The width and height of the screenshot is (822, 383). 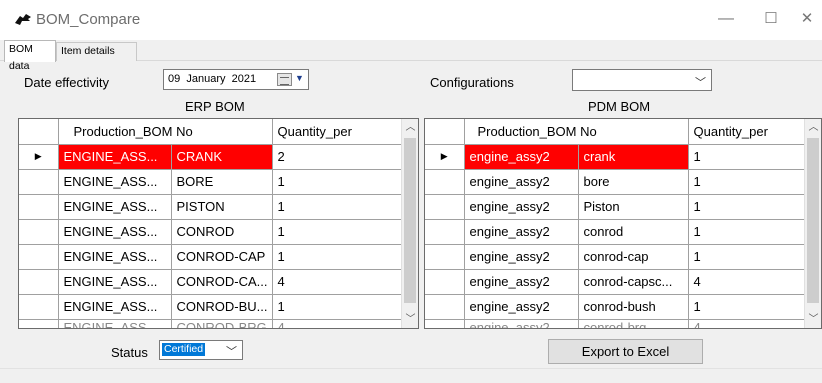 What do you see at coordinates (222, 323) in the screenshot?
I see `item-no-cell: CONROD-BRG` at bounding box center [222, 323].